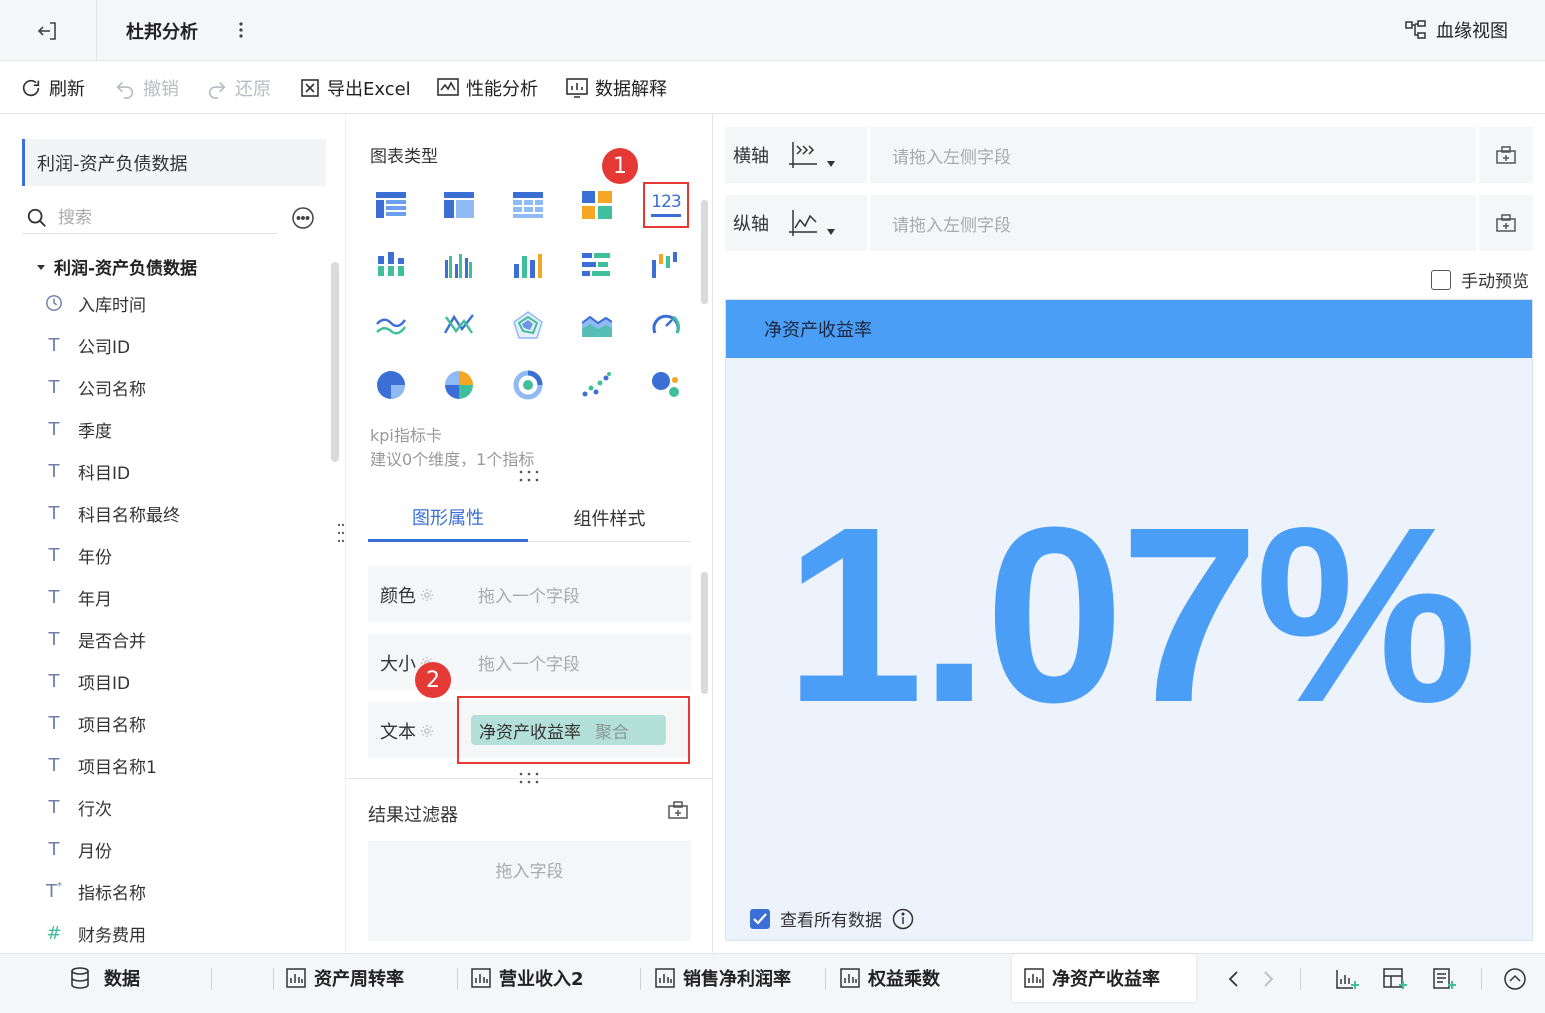 The image size is (1545, 1013). I want to click on pie-chart-option, so click(391, 385).